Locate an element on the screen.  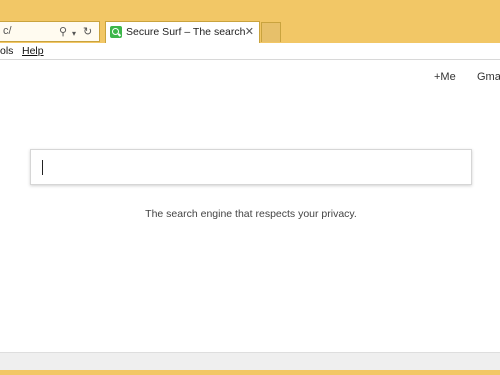
new-tab-button is located at coordinates (271, 32).